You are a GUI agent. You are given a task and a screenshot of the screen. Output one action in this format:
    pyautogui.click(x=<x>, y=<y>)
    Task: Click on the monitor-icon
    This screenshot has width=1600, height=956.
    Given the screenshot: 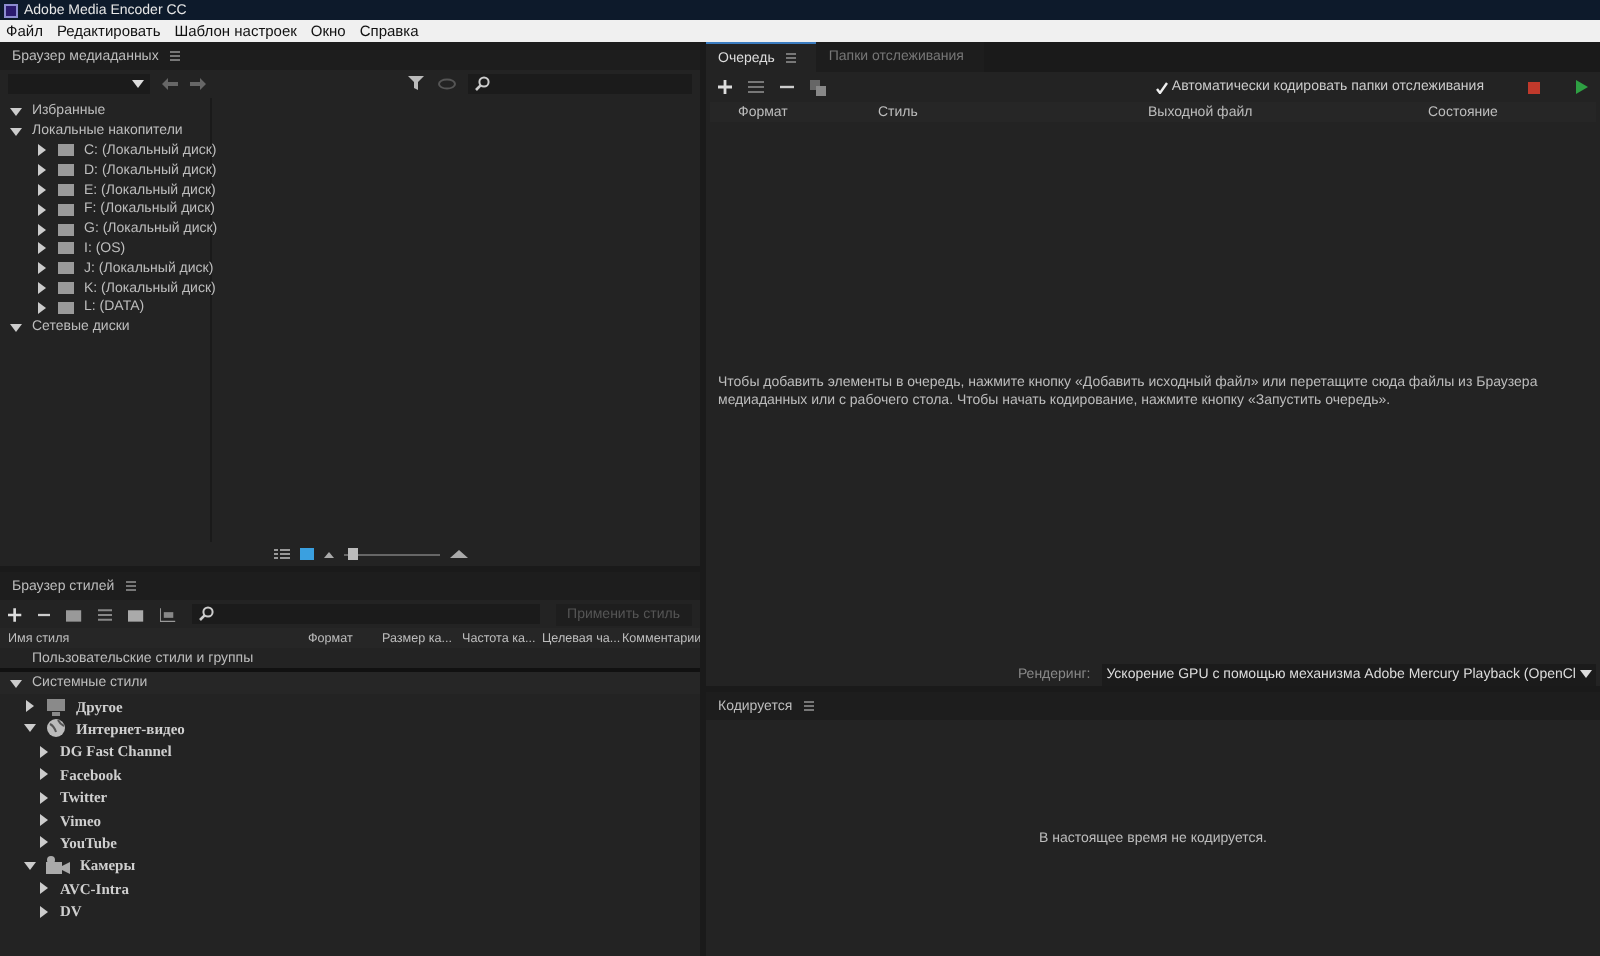 What is the action you would take?
    pyautogui.click(x=56, y=706)
    